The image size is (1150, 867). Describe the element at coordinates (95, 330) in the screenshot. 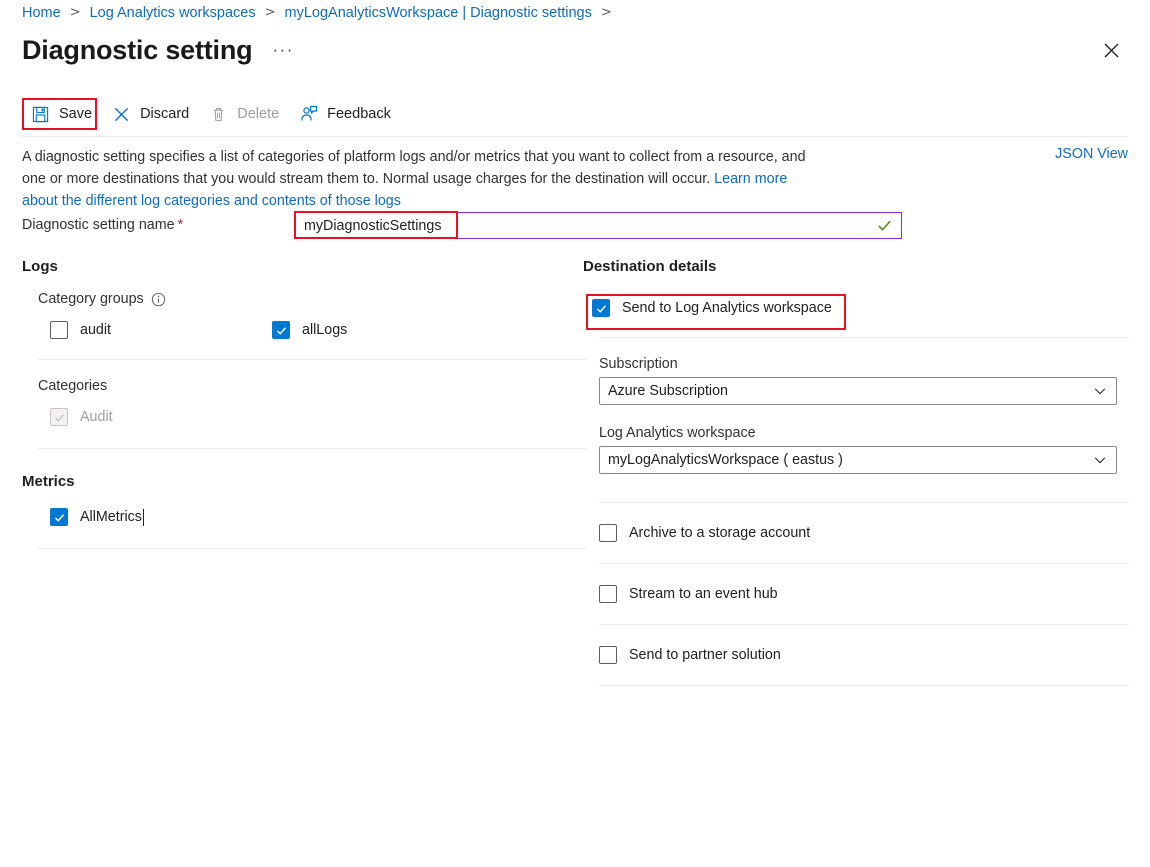

I see `checkbox-audit-group-label: audit` at that location.